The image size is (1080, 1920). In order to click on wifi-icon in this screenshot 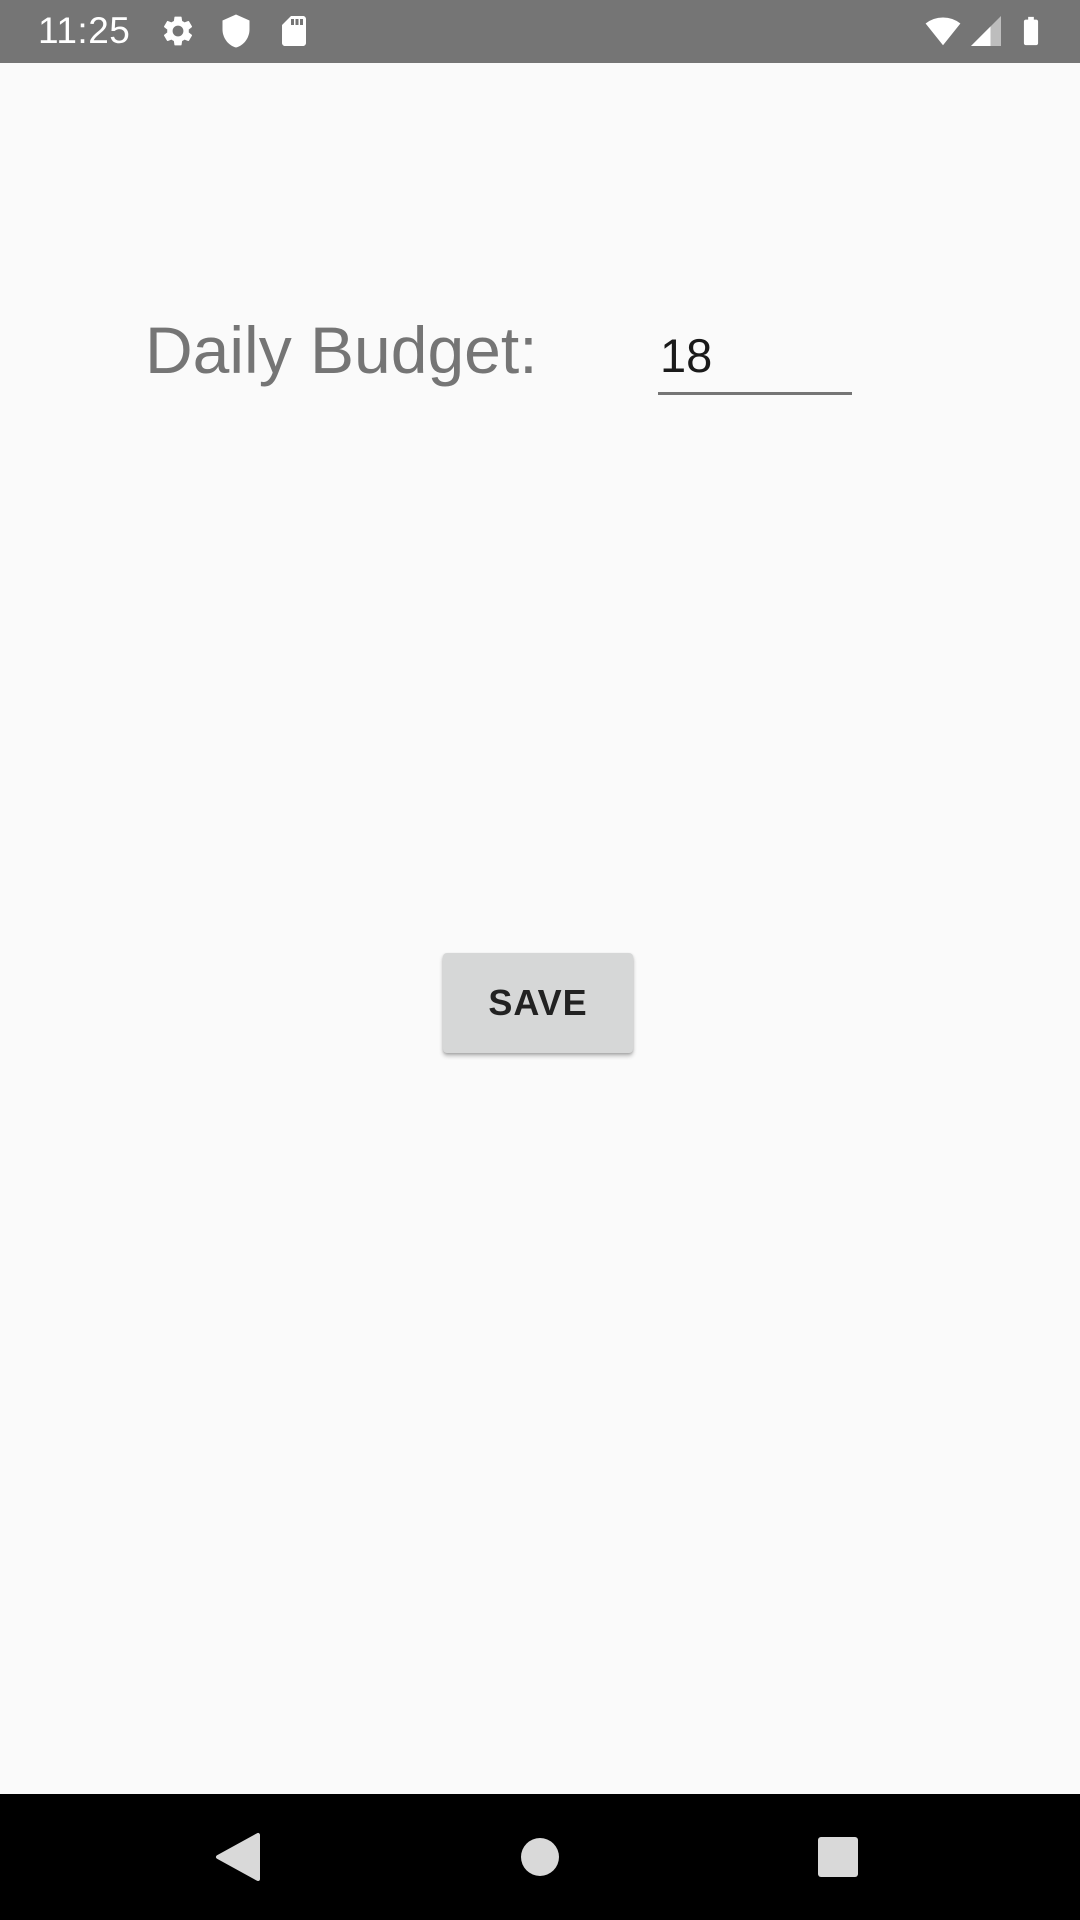, I will do `click(943, 31)`.